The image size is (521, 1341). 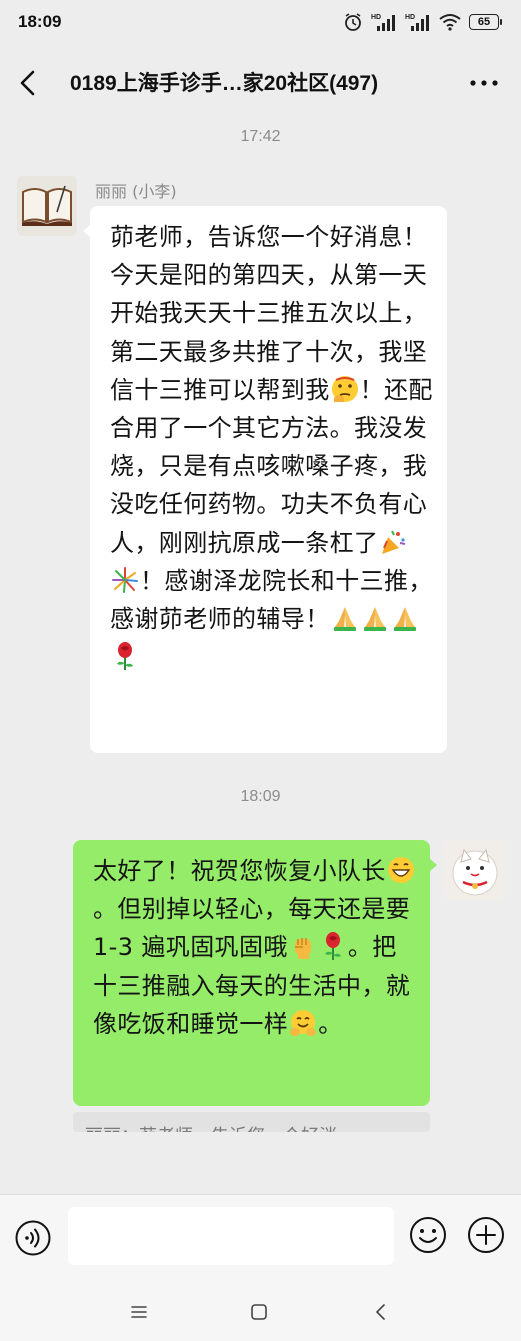 I want to click on sender-avatar, so click(x=47, y=206).